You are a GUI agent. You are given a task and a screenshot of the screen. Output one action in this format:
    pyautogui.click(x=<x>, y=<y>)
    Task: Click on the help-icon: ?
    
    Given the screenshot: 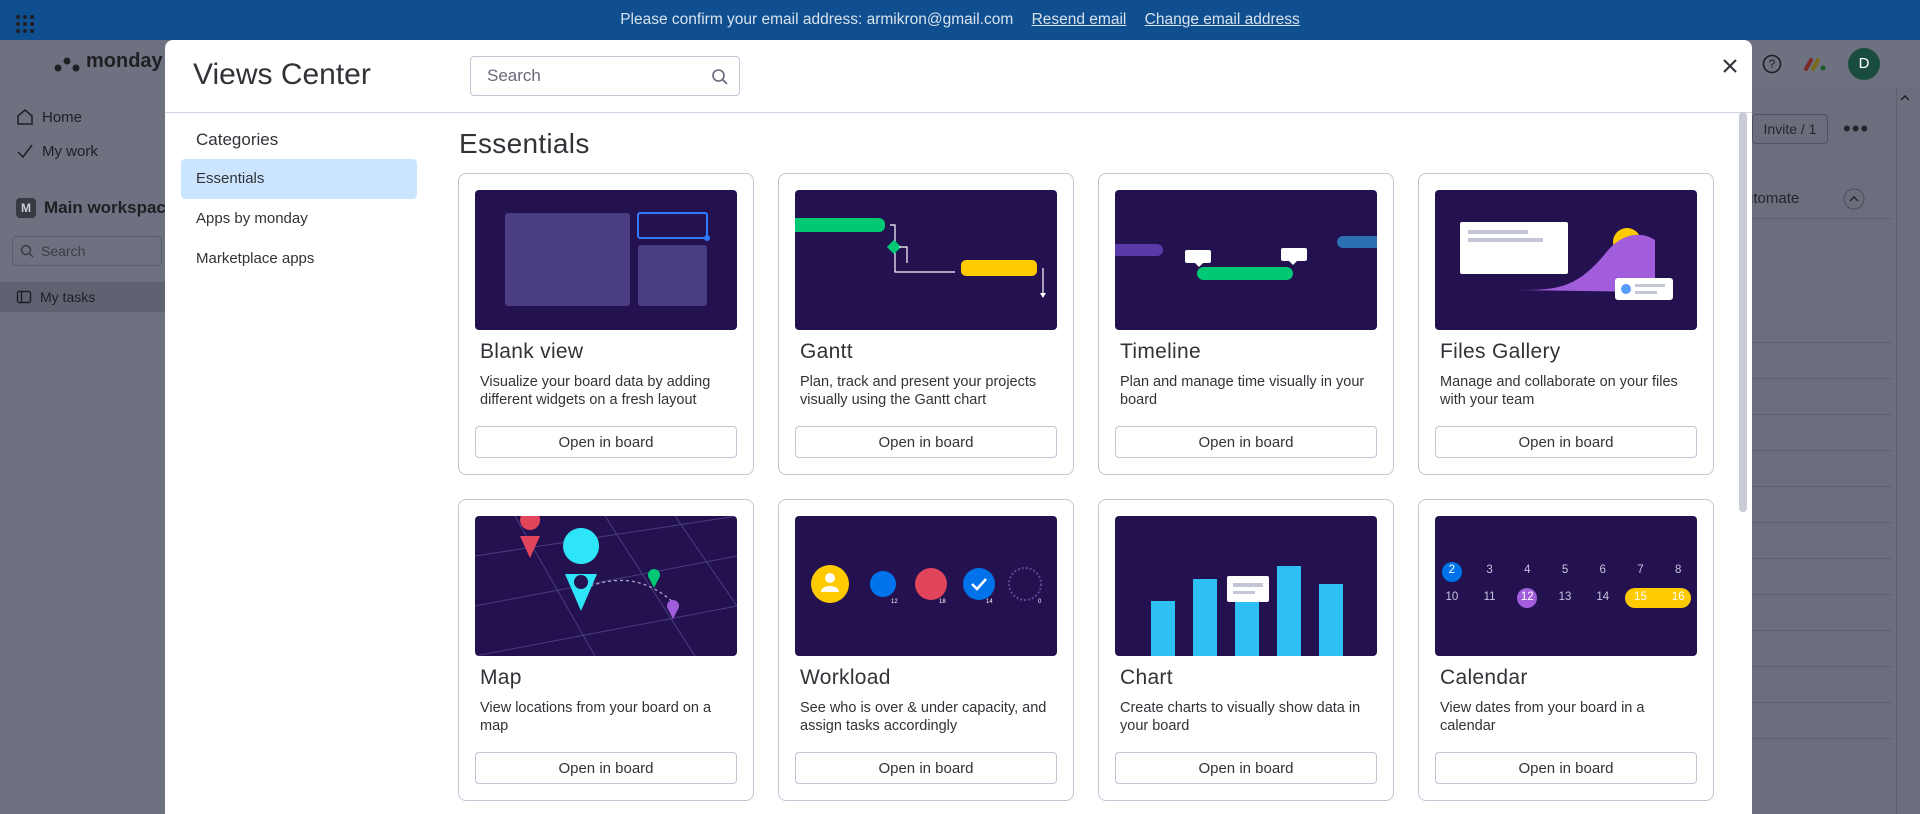 What is the action you would take?
    pyautogui.click(x=1772, y=64)
    